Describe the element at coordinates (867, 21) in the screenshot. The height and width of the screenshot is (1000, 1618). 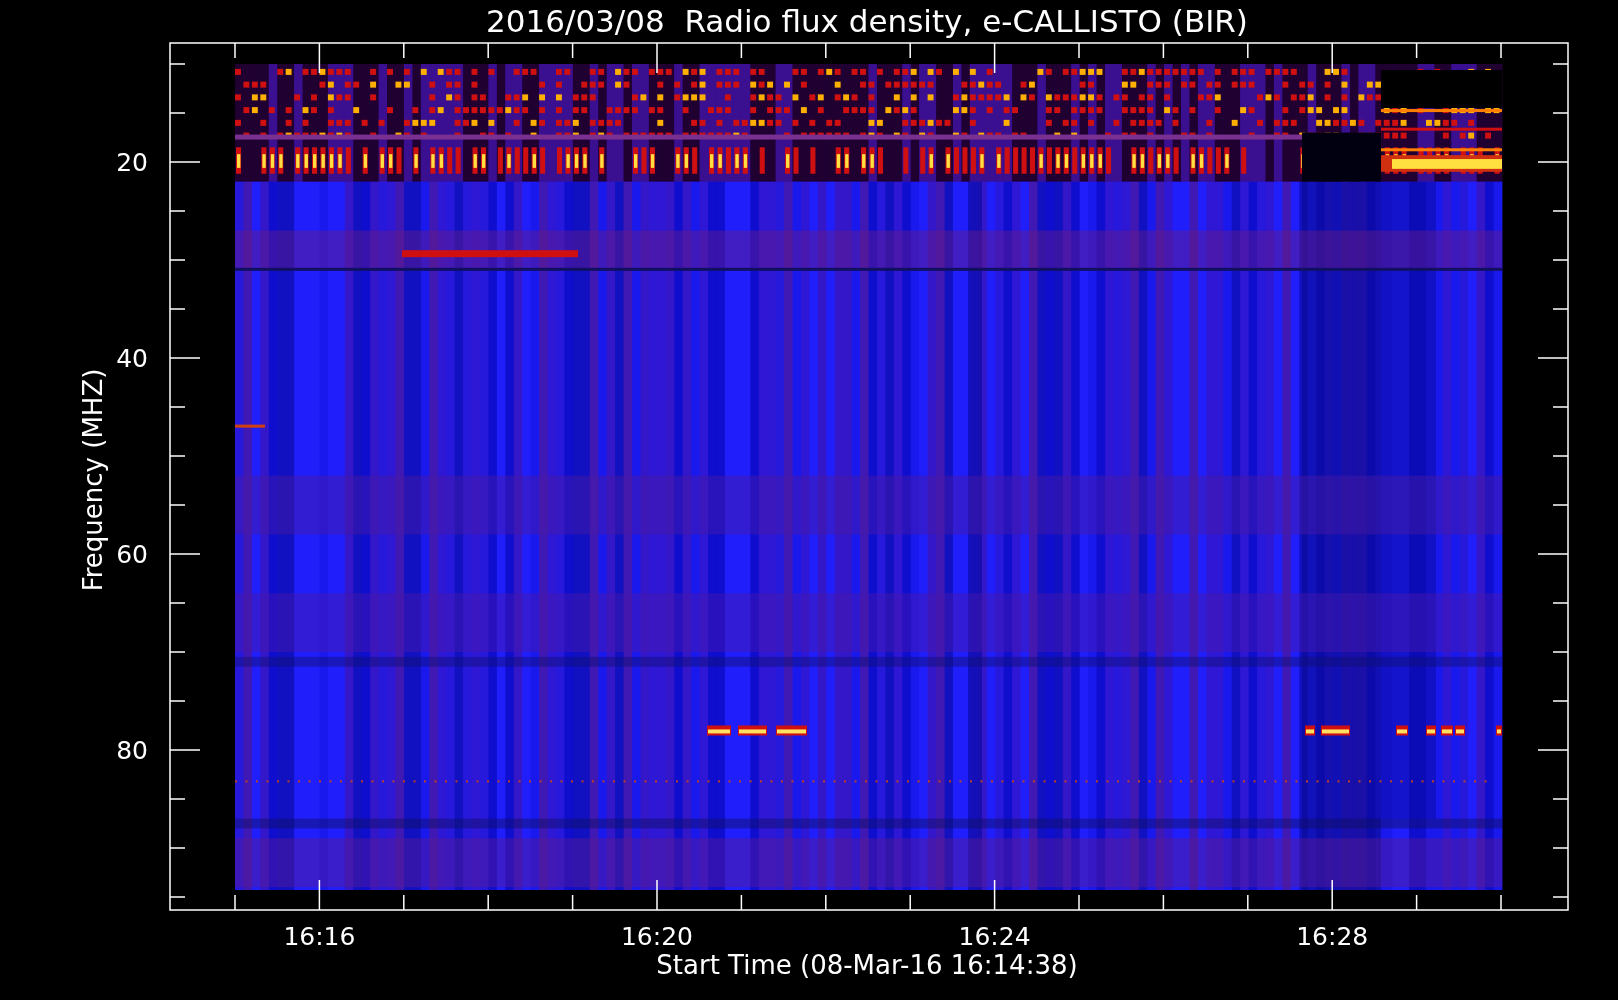
I see `chart-title: 2016/03/08 Radio flux density, e-CALLISTO (BIR)` at that location.